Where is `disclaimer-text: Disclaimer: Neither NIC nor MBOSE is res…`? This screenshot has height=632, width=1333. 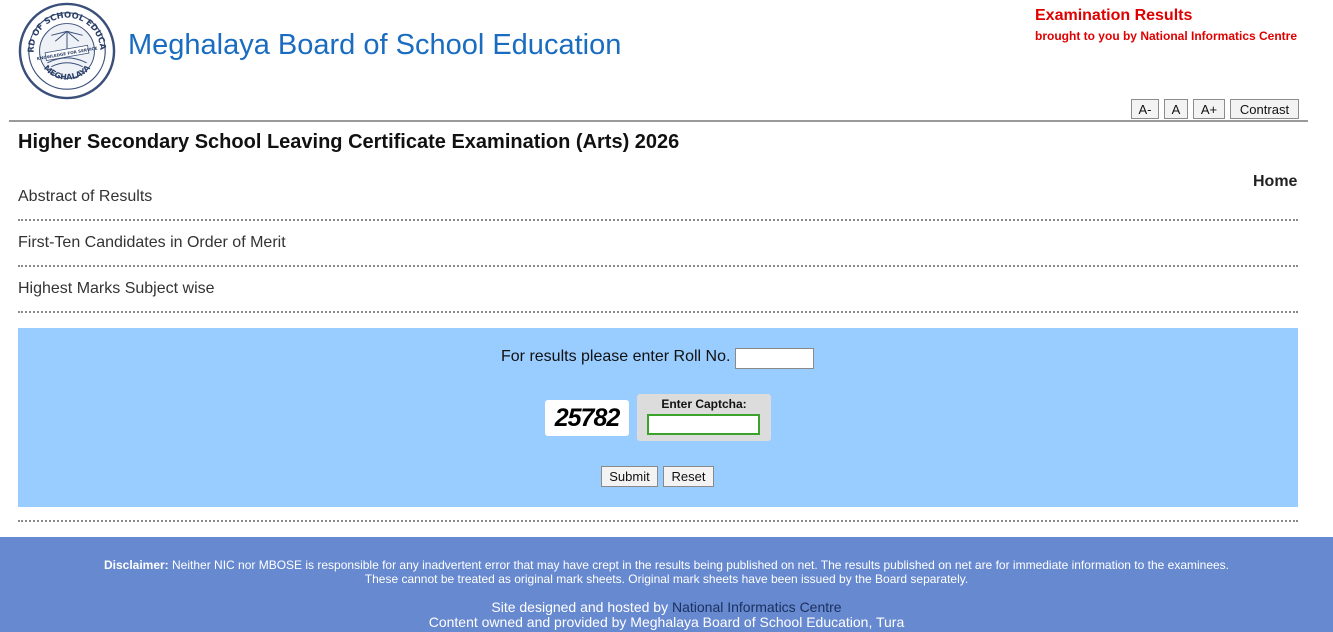 disclaimer-text: Disclaimer: Neither NIC nor MBOSE is res… is located at coordinates (666, 572).